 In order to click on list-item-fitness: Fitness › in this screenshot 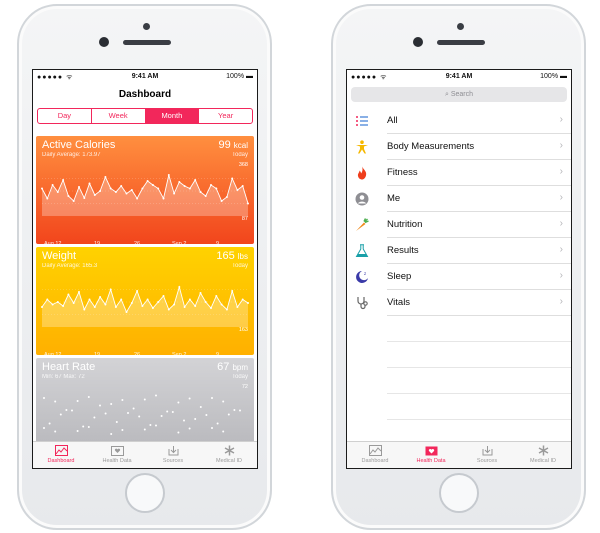, I will do `click(459, 173)`.